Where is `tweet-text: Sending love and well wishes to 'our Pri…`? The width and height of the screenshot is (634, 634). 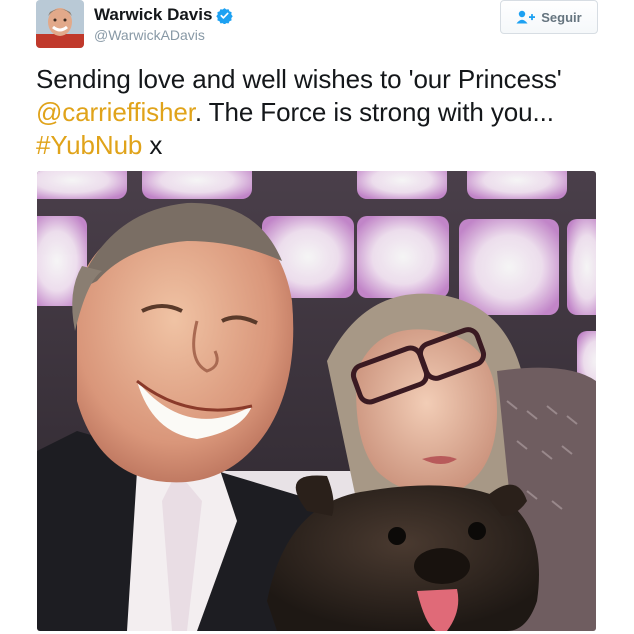 tweet-text: Sending love and well wishes to 'our Pri… is located at coordinates (326, 112).